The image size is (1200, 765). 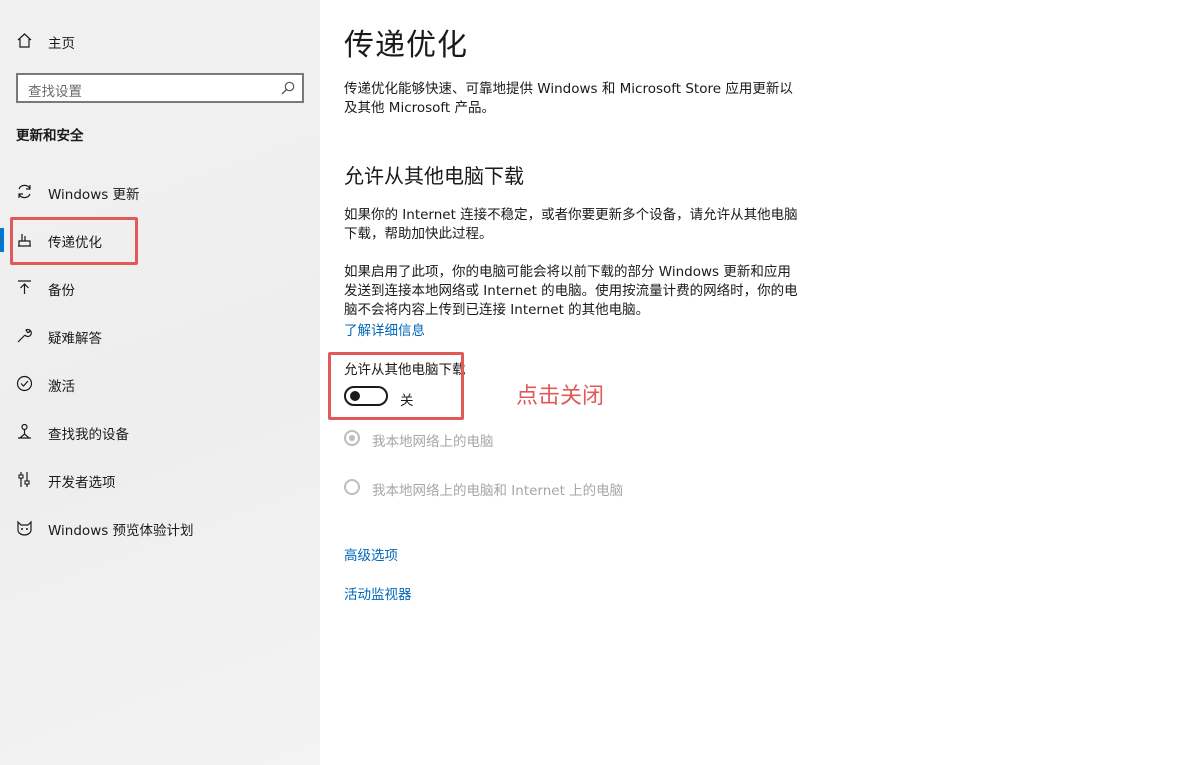 I want to click on radio-local-and-internet, so click(x=352, y=487).